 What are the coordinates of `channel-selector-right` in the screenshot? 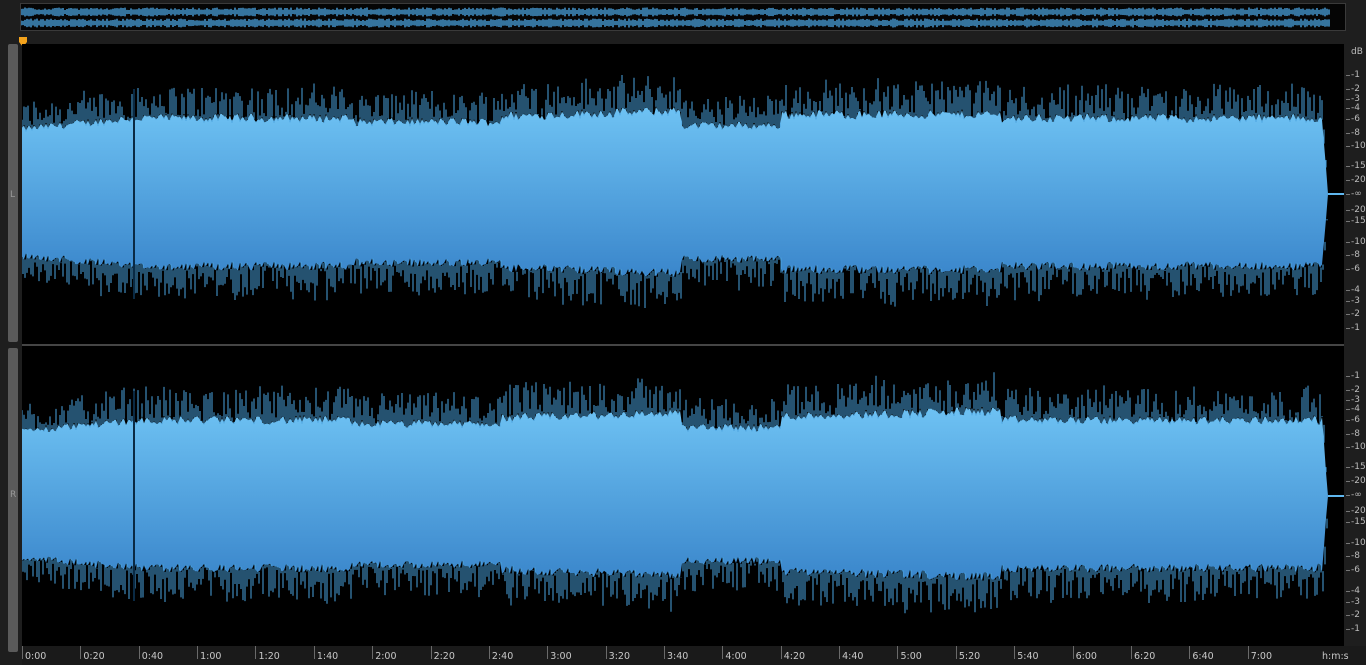 It's located at (13, 500).